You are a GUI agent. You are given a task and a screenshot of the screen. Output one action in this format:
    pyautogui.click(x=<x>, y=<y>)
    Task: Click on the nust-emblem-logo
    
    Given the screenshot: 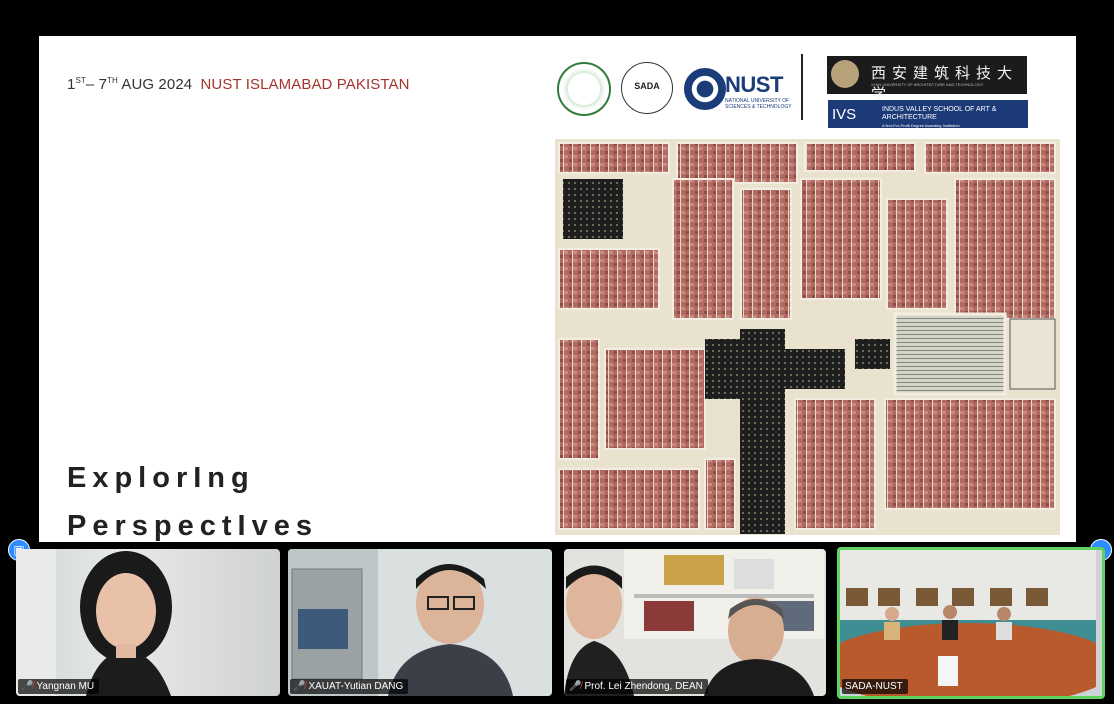 What is the action you would take?
    pyautogui.click(x=705, y=89)
    